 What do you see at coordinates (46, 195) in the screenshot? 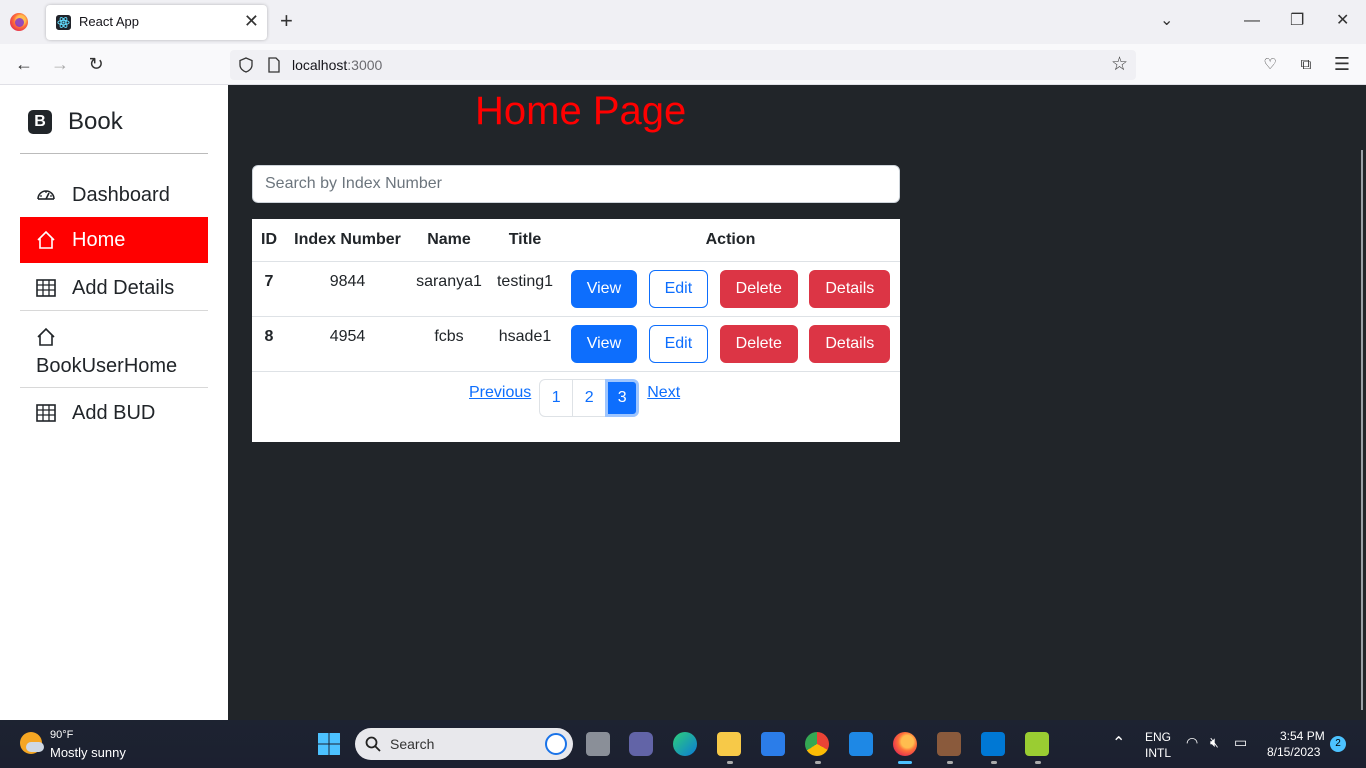
I see `speedometer-icon` at bounding box center [46, 195].